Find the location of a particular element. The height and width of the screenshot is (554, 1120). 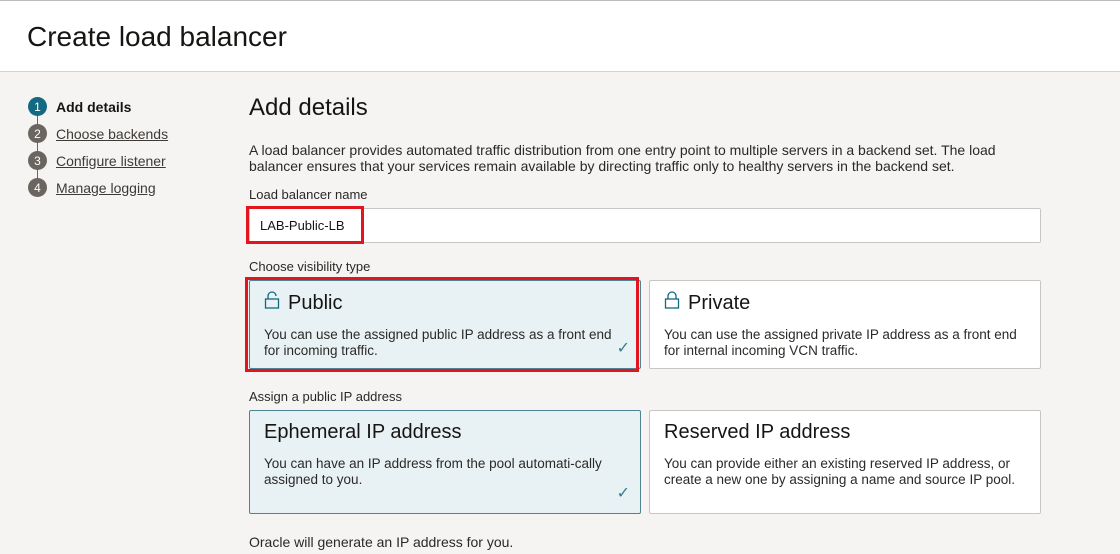

step-manage-logging: 4 Manage logging is located at coordinates (98, 187).